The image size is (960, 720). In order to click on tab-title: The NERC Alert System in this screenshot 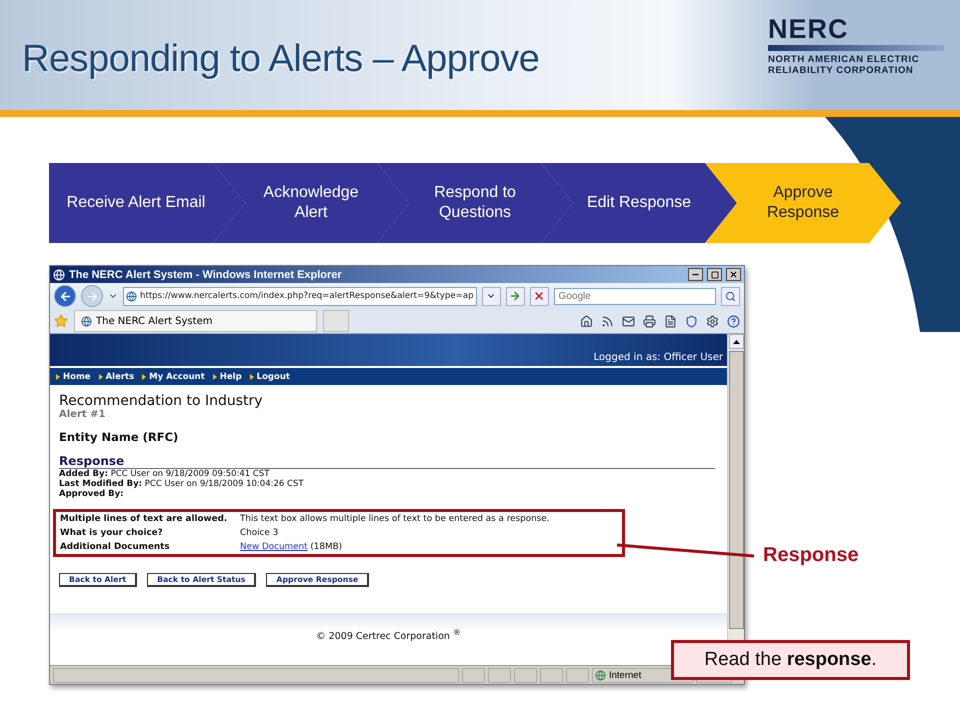, I will do `click(154, 321)`.